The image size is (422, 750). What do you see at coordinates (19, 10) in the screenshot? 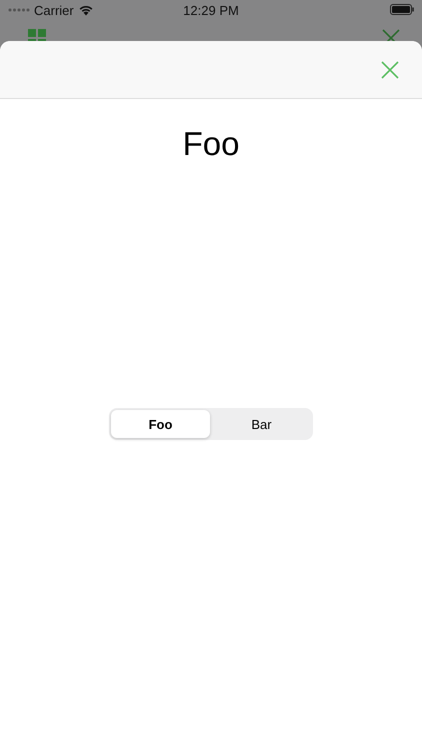
I see `signal-icon` at bounding box center [19, 10].